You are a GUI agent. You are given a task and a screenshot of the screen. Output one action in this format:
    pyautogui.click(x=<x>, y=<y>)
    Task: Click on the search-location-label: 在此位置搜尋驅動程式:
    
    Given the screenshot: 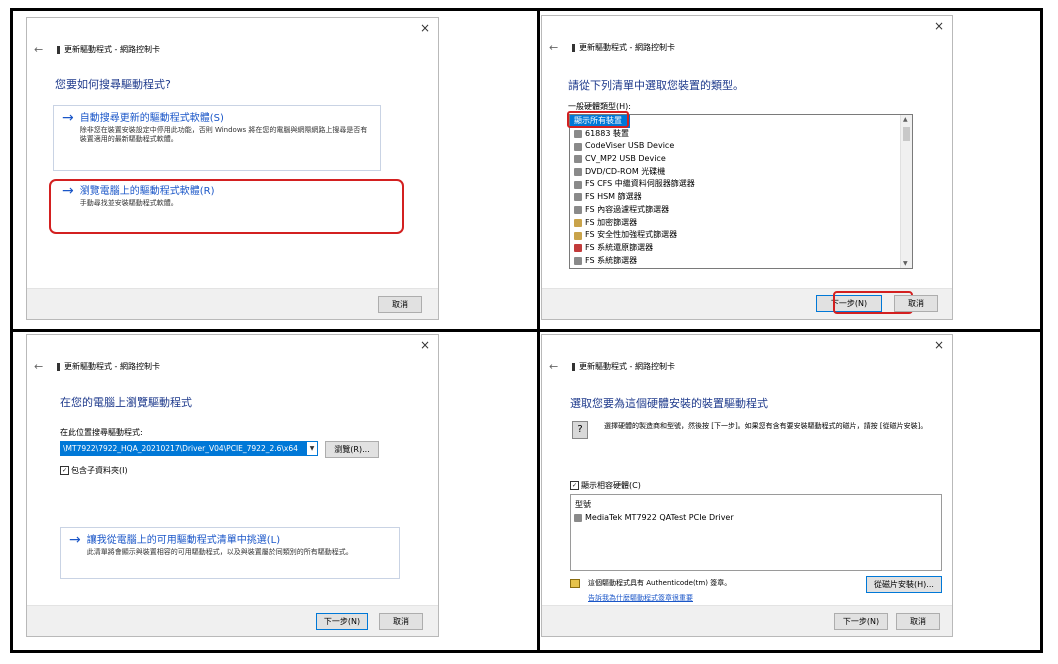 What is the action you would take?
    pyautogui.click(x=101, y=432)
    